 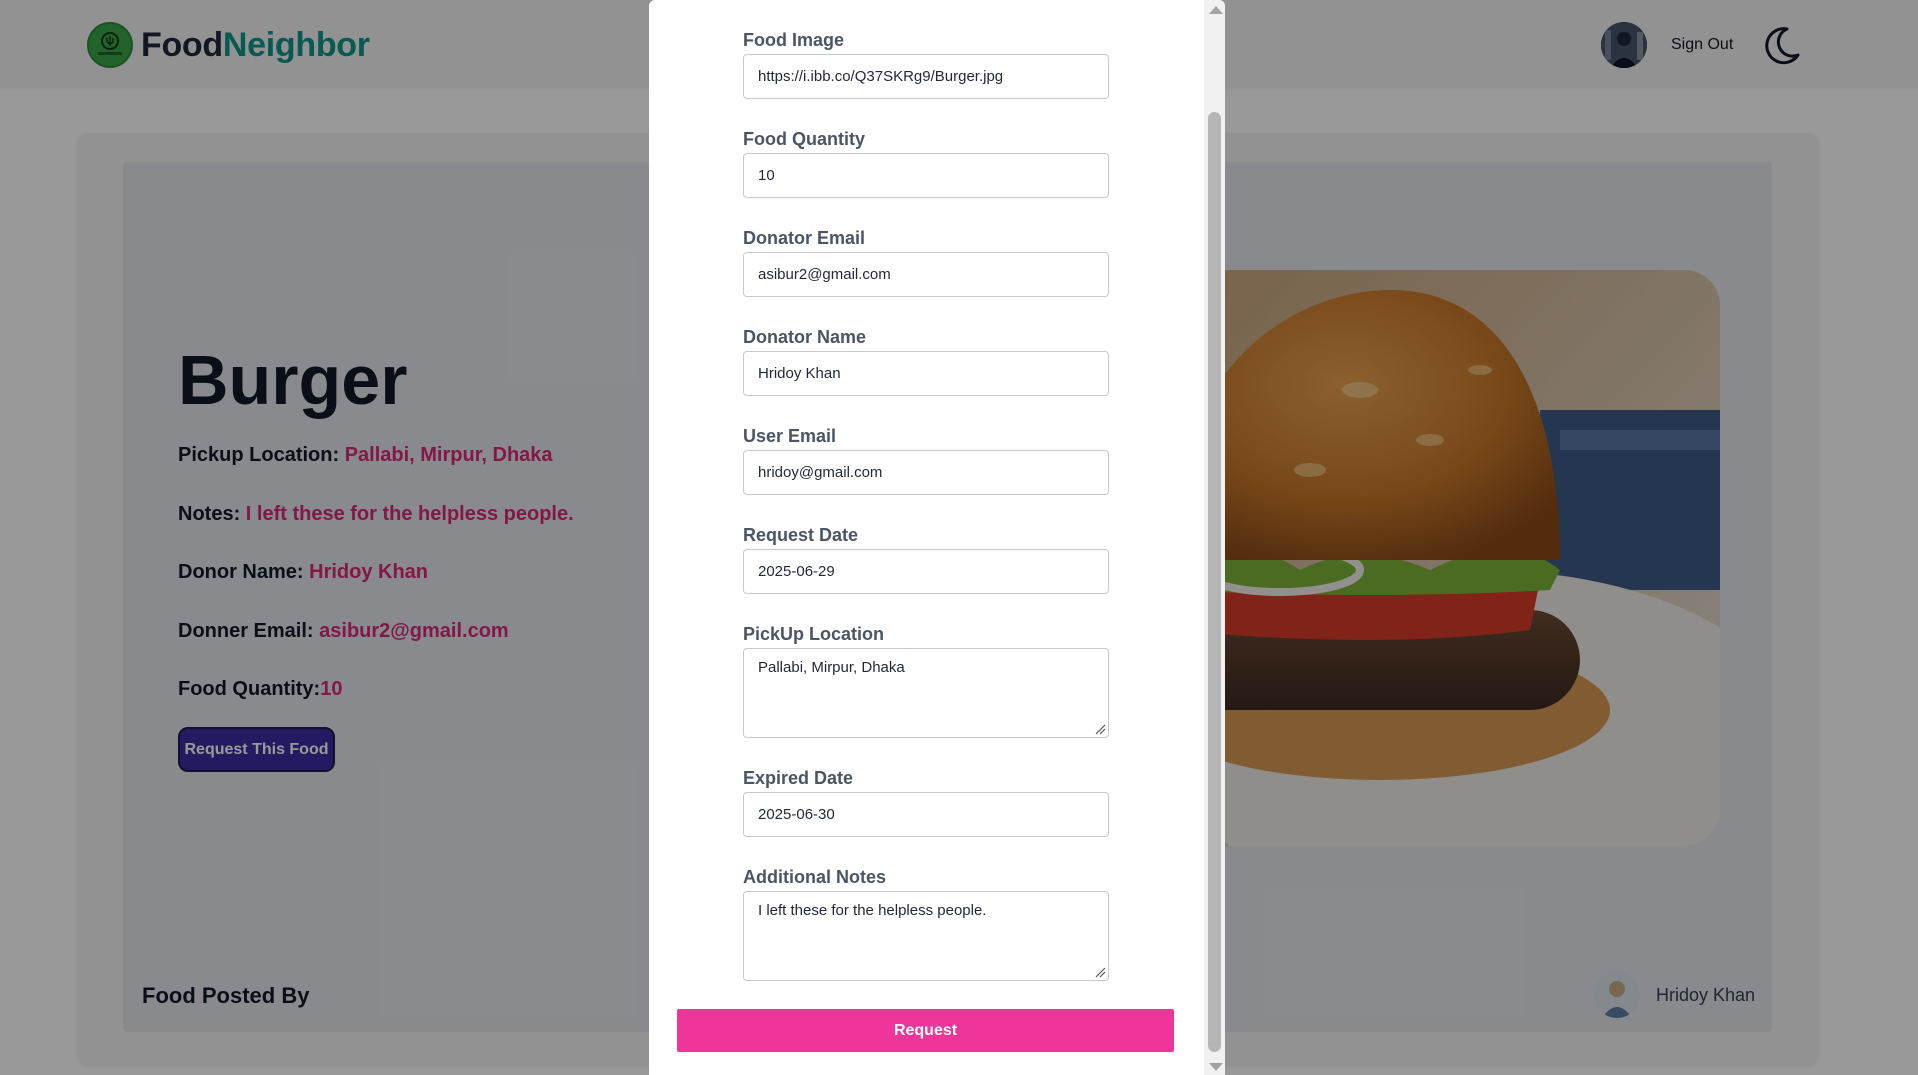 What do you see at coordinates (926, 76) in the screenshot?
I see `food-image-field: https://i.ibb.co/Q37SKRg9/Burger.jpg` at bounding box center [926, 76].